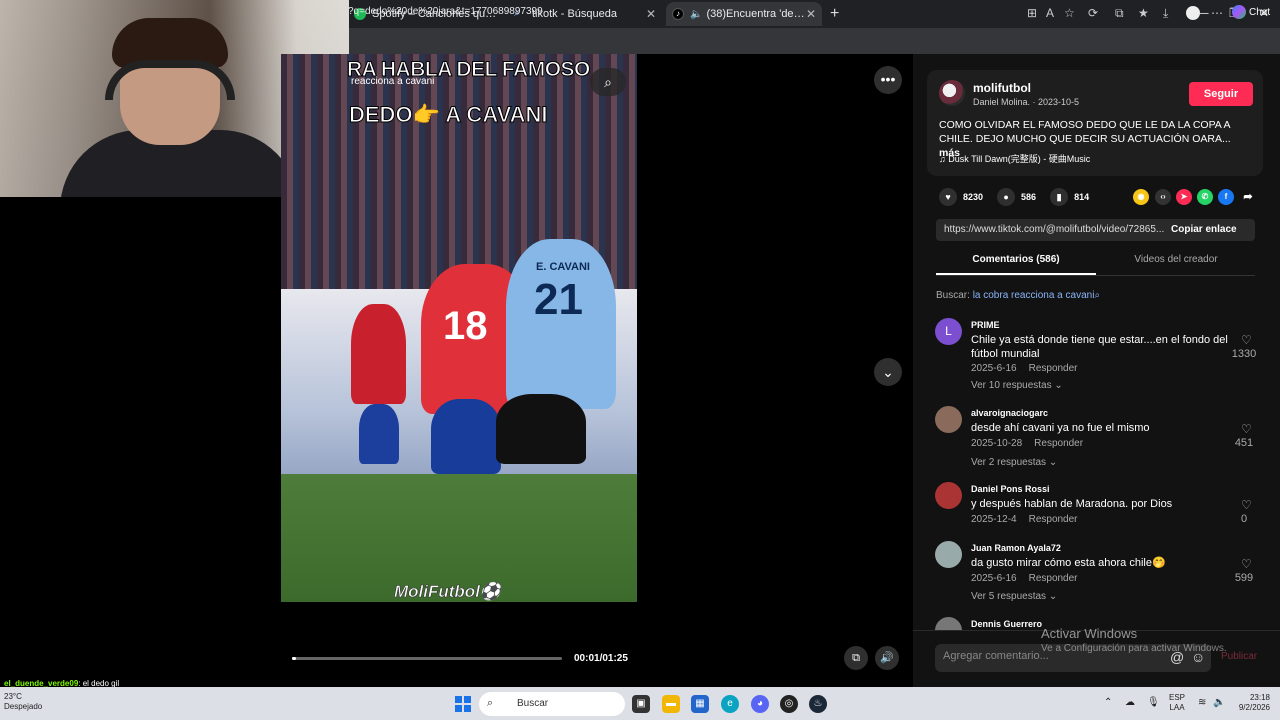  Describe the element at coordinates (1219, 702) in the screenshot. I see `volume-icon: 🔈` at that location.